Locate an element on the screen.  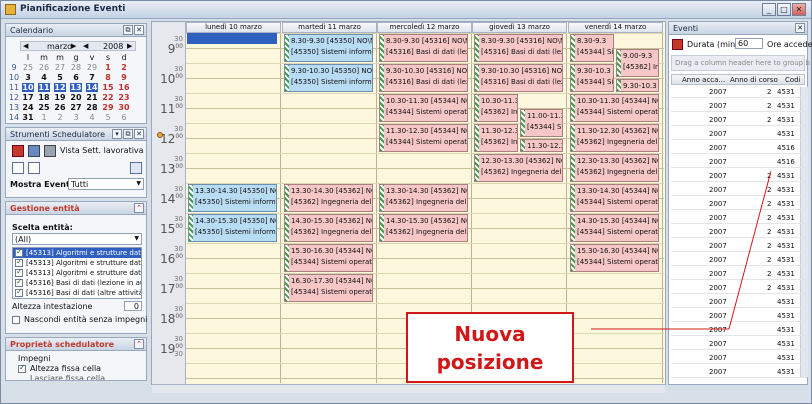
calendar-day: 11 is located at coordinates (44, 87).